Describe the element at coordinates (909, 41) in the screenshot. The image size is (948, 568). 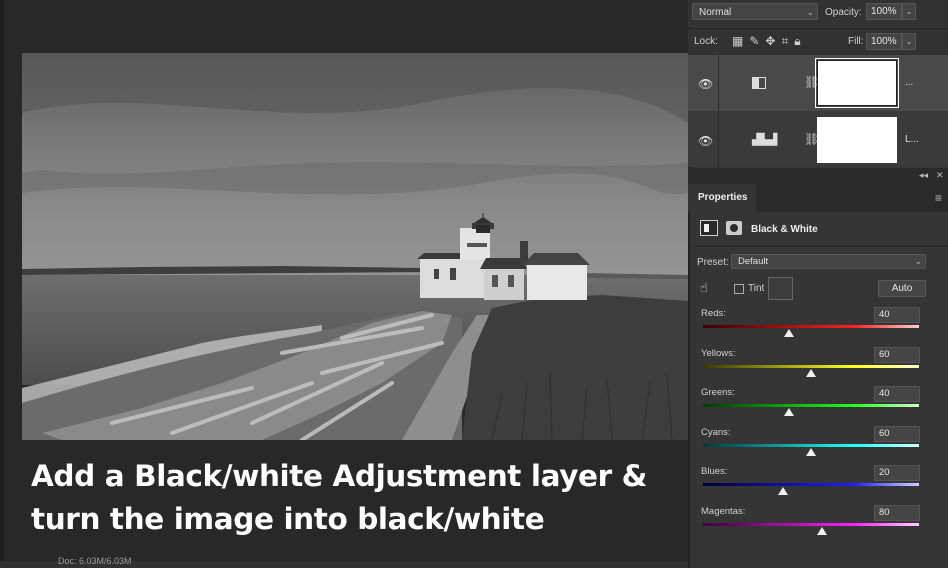
I see `fill-dropdown-button: ⌄` at that location.